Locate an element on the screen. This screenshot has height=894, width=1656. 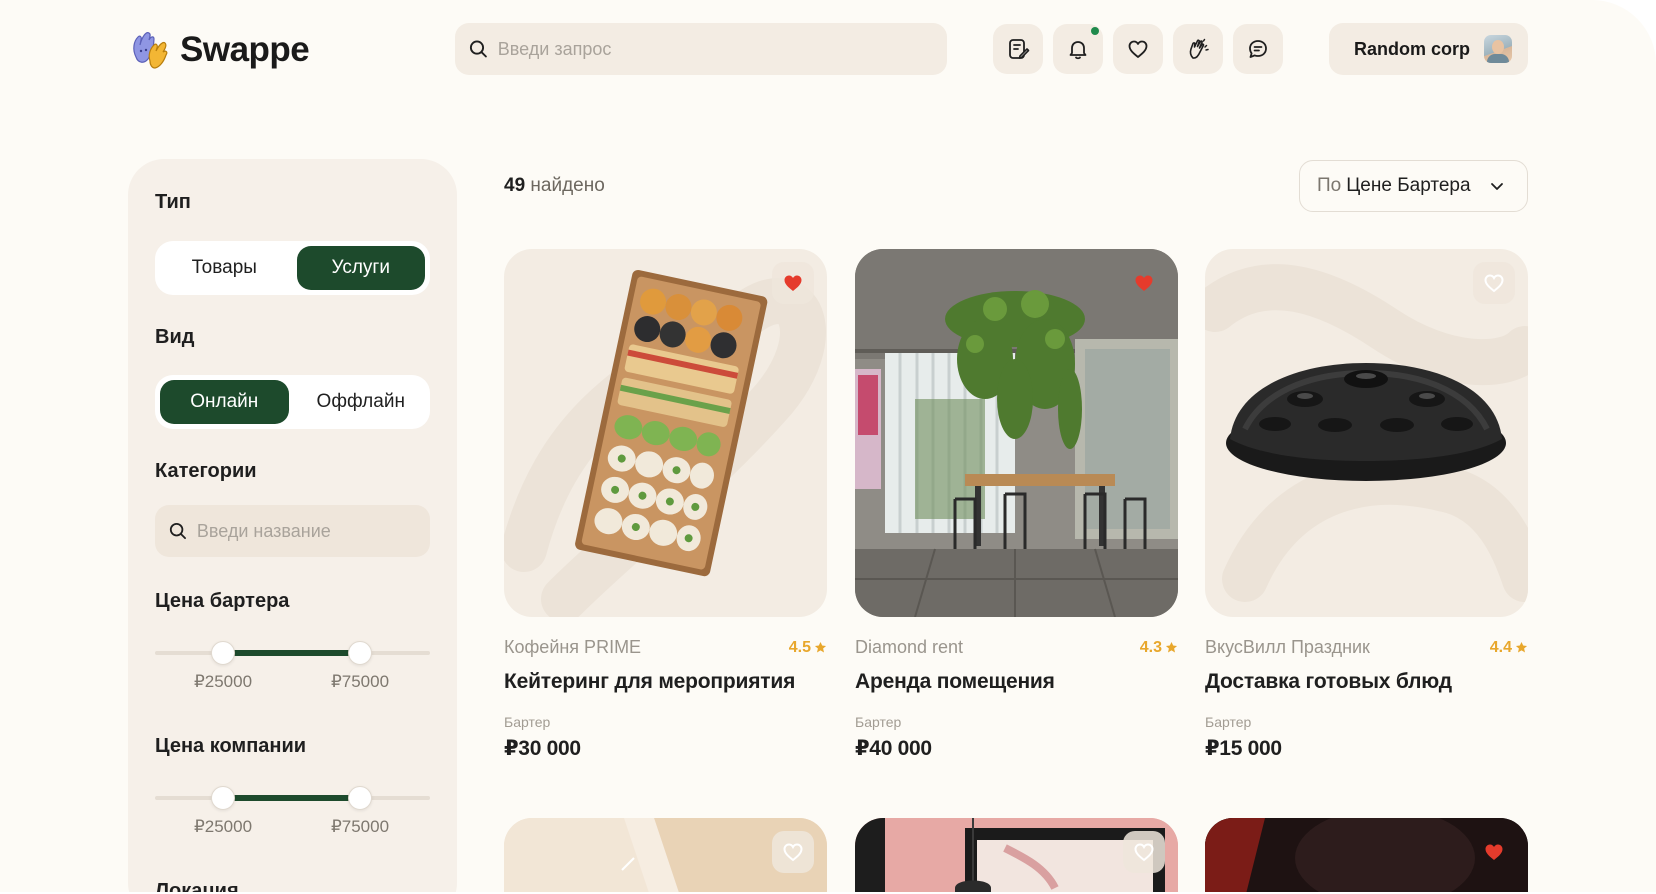
company-price-slider is located at coordinates (292, 798).